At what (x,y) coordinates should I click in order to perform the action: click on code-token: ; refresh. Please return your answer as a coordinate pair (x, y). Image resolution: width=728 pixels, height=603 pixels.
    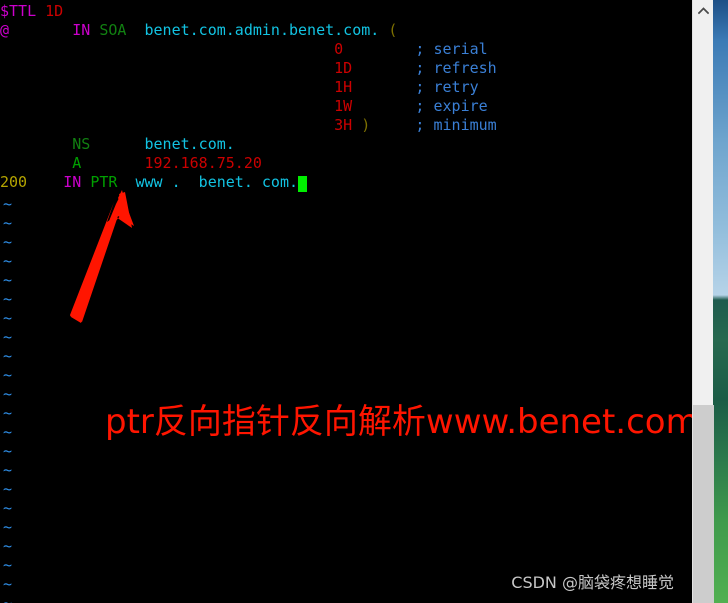
    Looking at the image, I should click on (456, 68).